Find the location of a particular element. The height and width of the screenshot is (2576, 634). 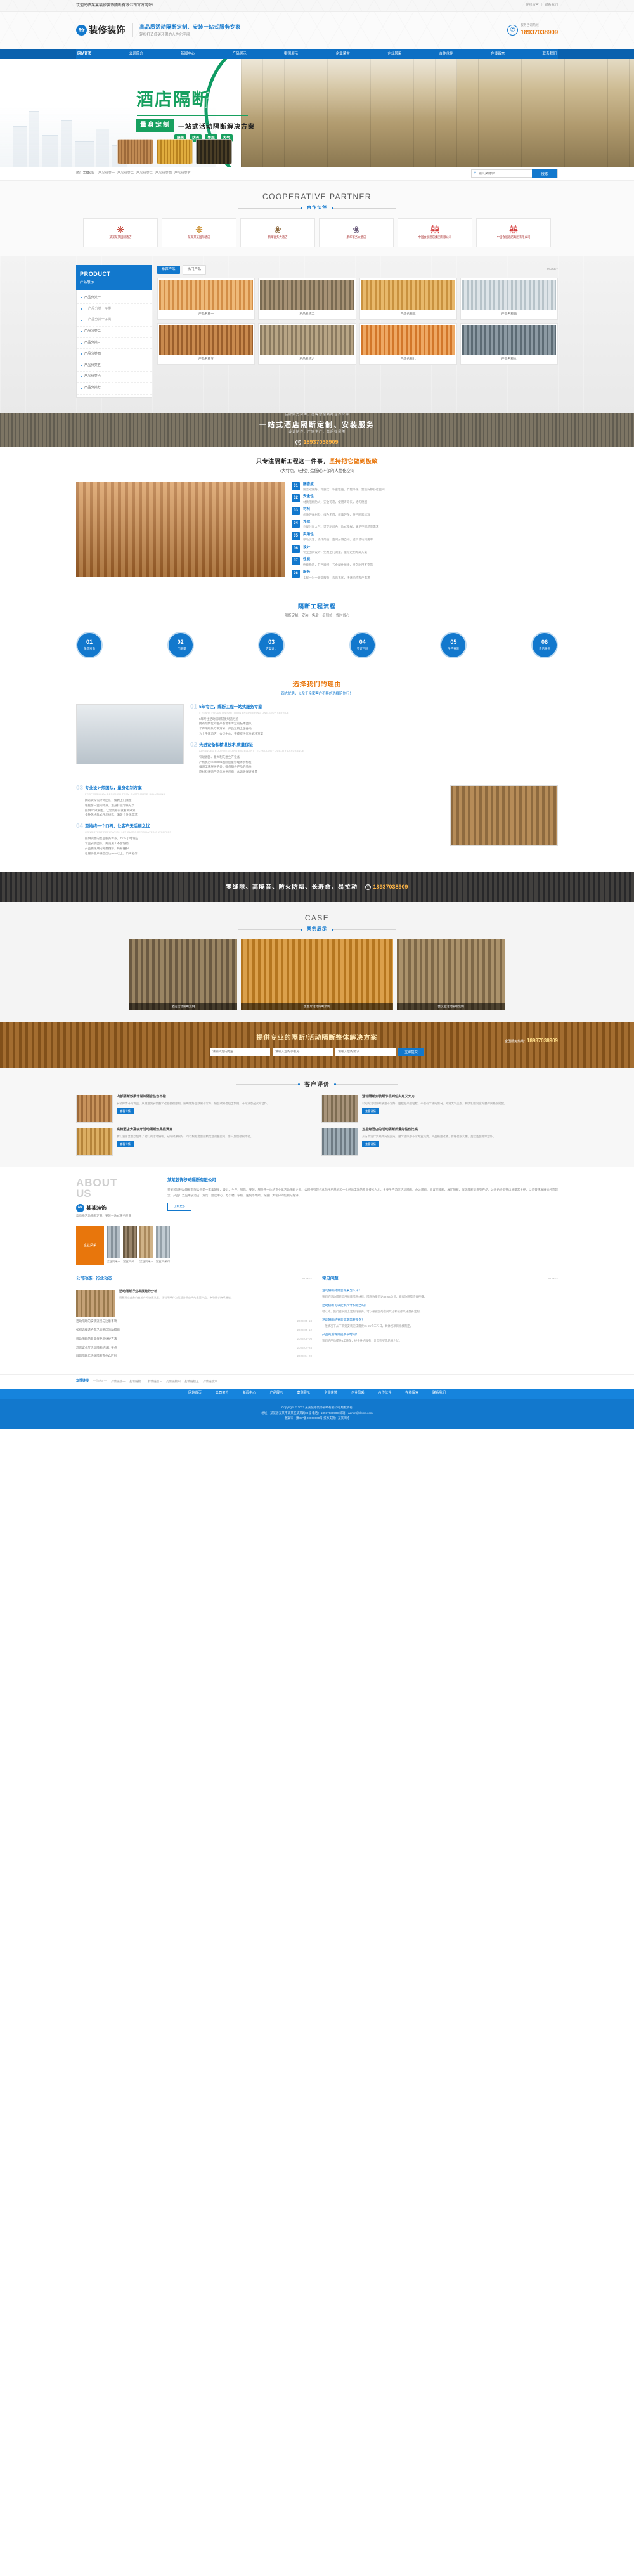

product-category-item: 产品分类二 is located at coordinates (114, 332).